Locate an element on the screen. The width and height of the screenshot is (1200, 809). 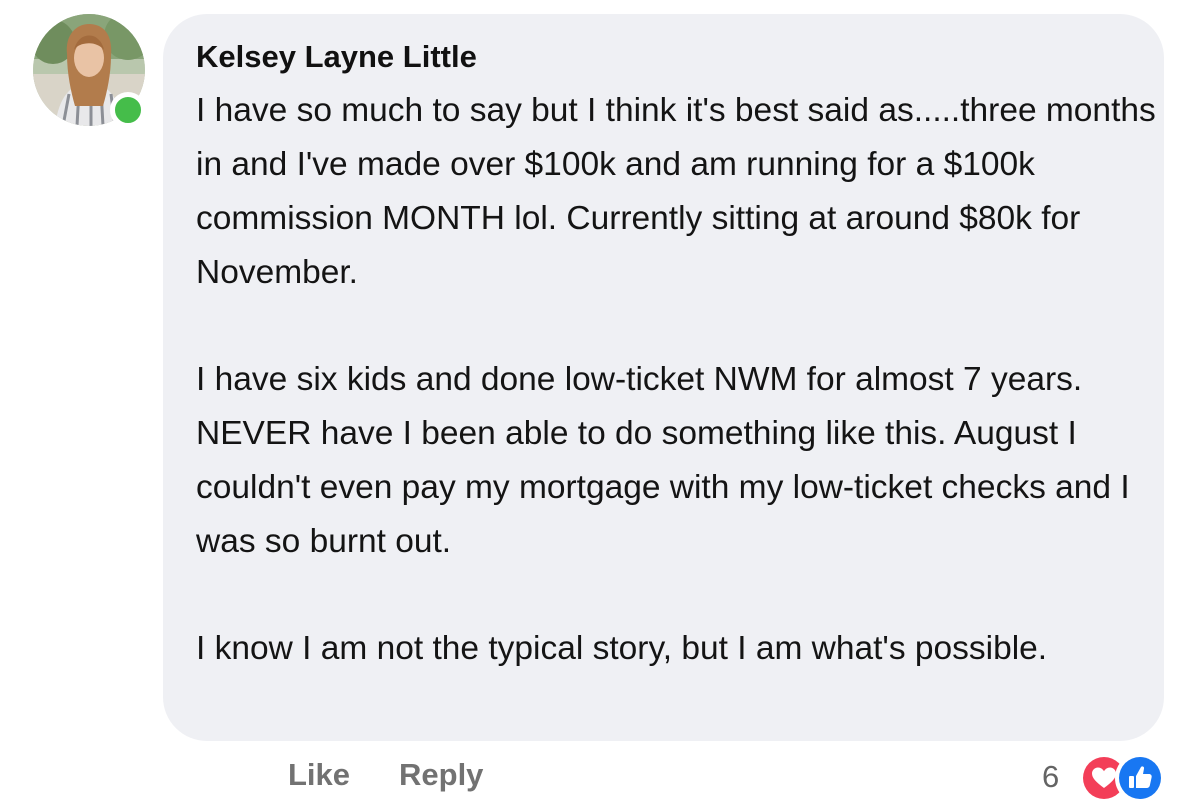
reaction-icons is located at coordinates (1125, 778).